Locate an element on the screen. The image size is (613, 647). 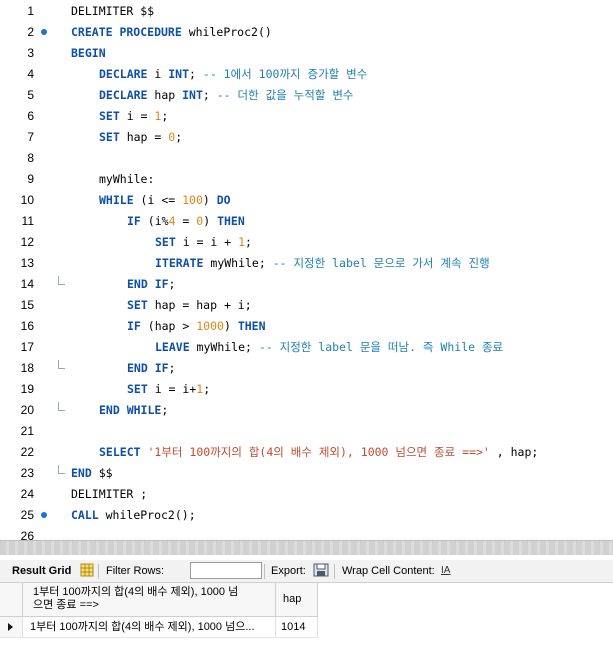
line-number: 13 is located at coordinates (27, 263).